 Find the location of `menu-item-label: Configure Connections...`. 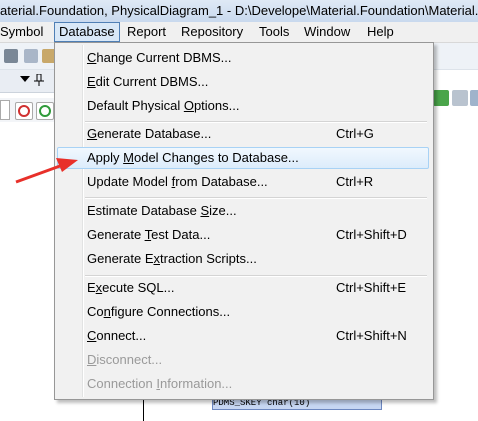

menu-item-label: Configure Connections... is located at coordinates (159, 311).